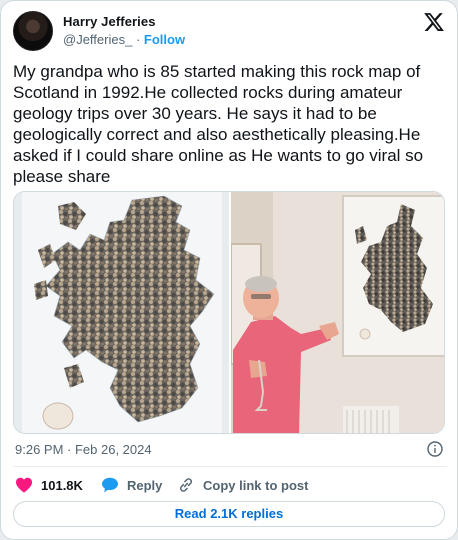 The width and height of the screenshot is (458, 540). I want to click on author-handle: @Jefferies_, so click(97, 39).